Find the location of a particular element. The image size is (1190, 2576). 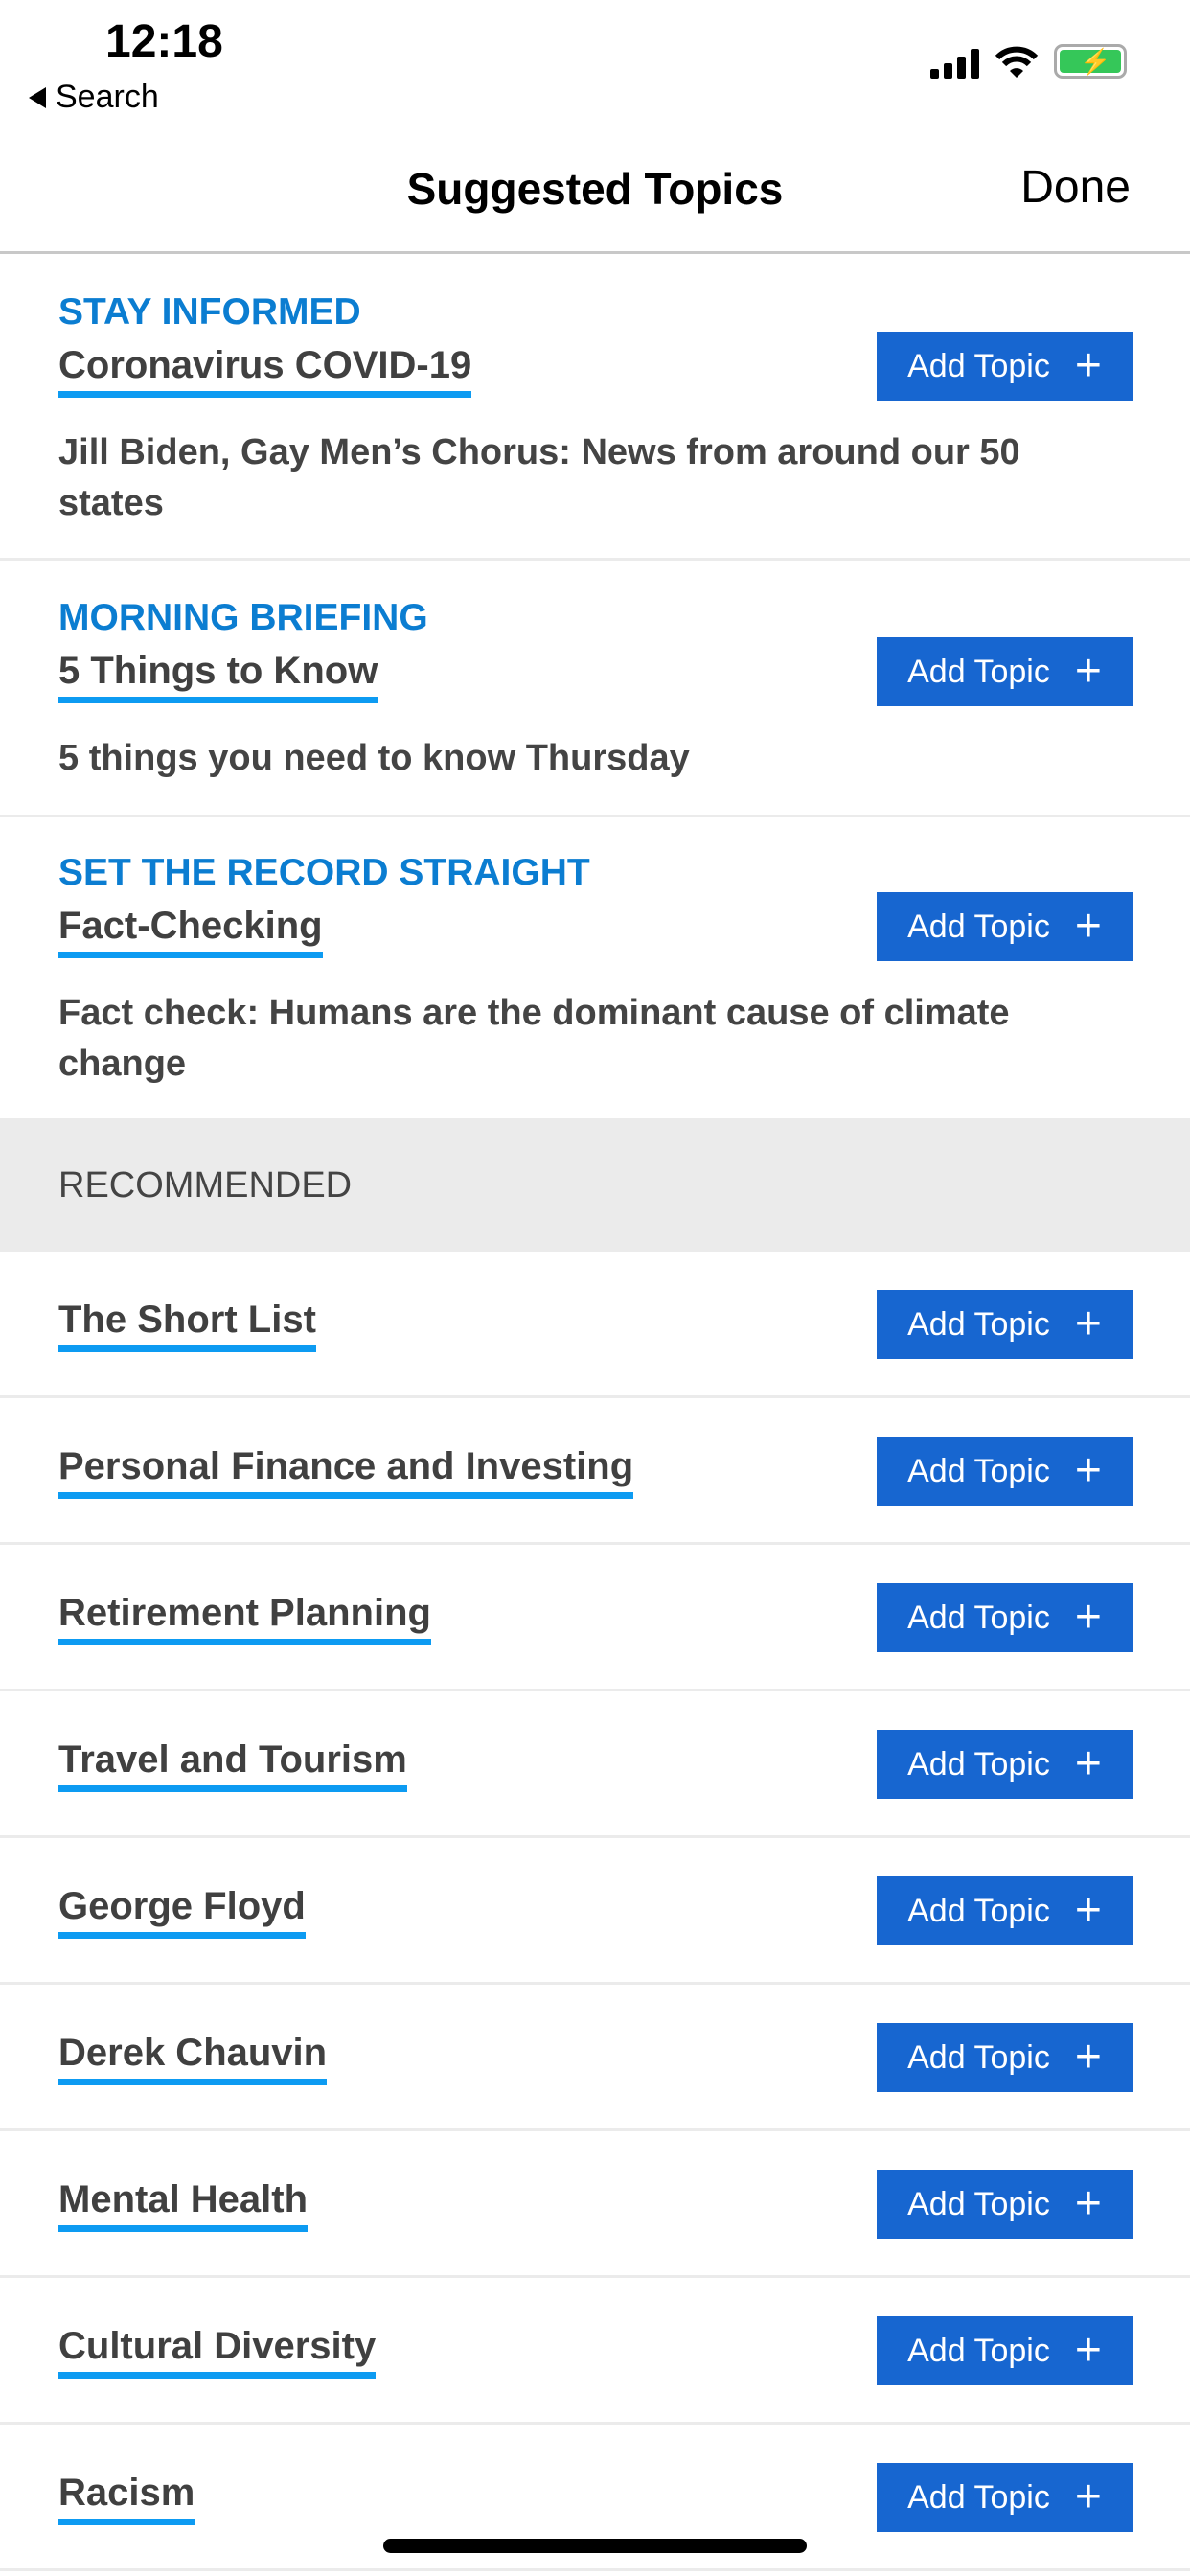

topic-link: Retirement Planning is located at coordinates (245, 1618).